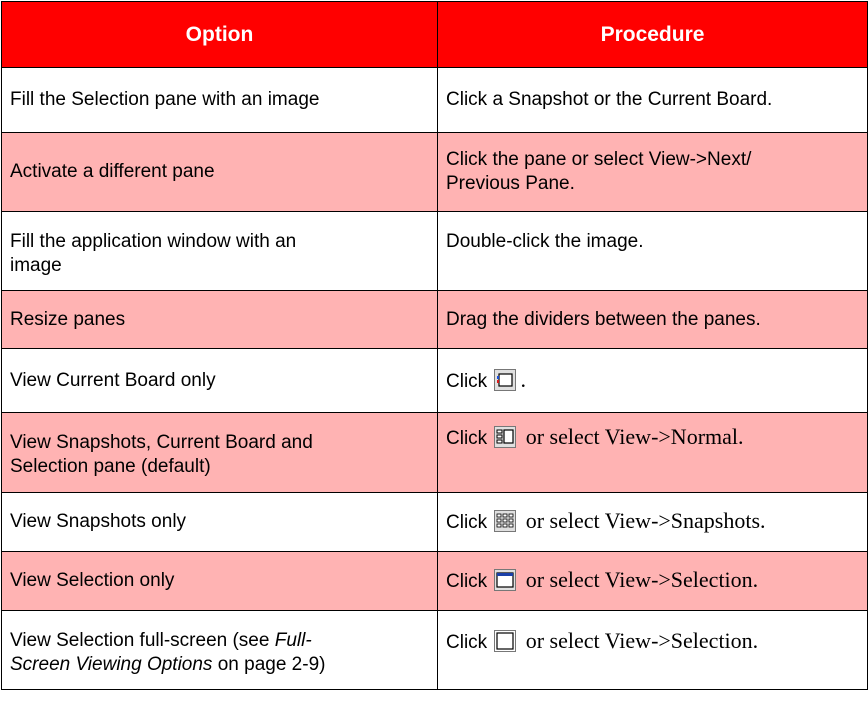 This screenshot has height=701, width=868. I want to click on option-line: Selection pane (default), so click(110, 466).